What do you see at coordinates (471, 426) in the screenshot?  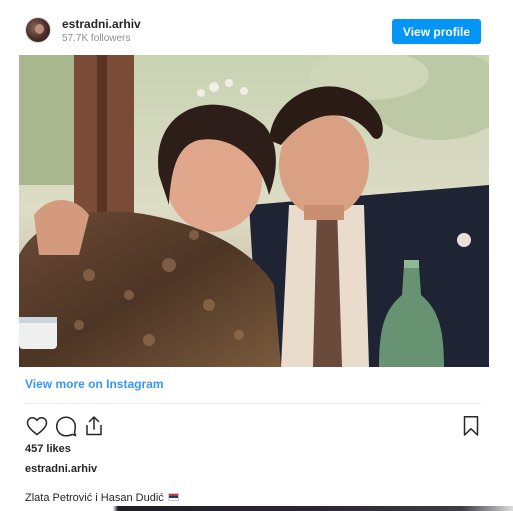 I see `bookmark-icon` at bounding box center [471, 426].